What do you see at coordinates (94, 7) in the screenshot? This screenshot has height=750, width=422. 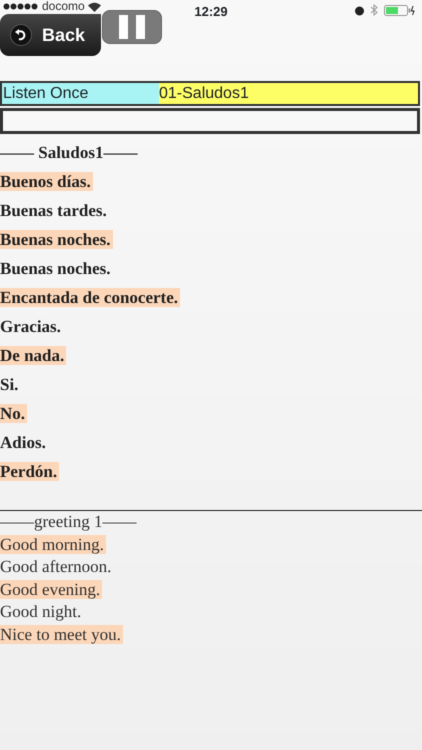 I see `wifi-icon` at bounding box center [94, 7].